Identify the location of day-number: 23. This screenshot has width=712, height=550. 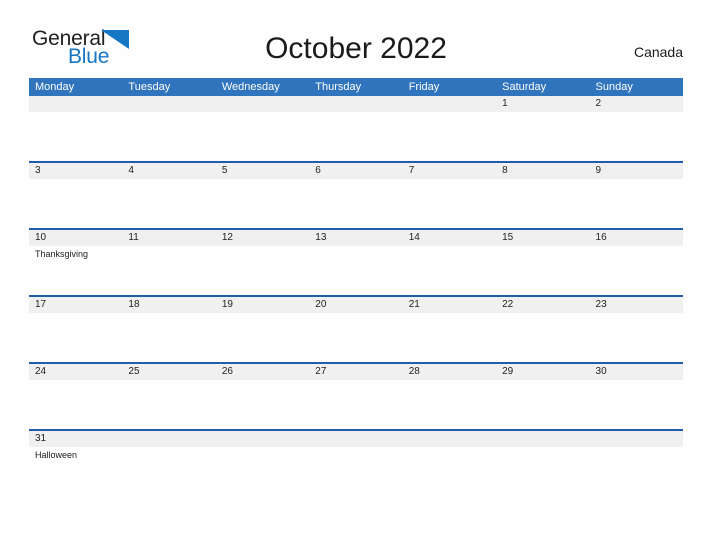
(636, 305).